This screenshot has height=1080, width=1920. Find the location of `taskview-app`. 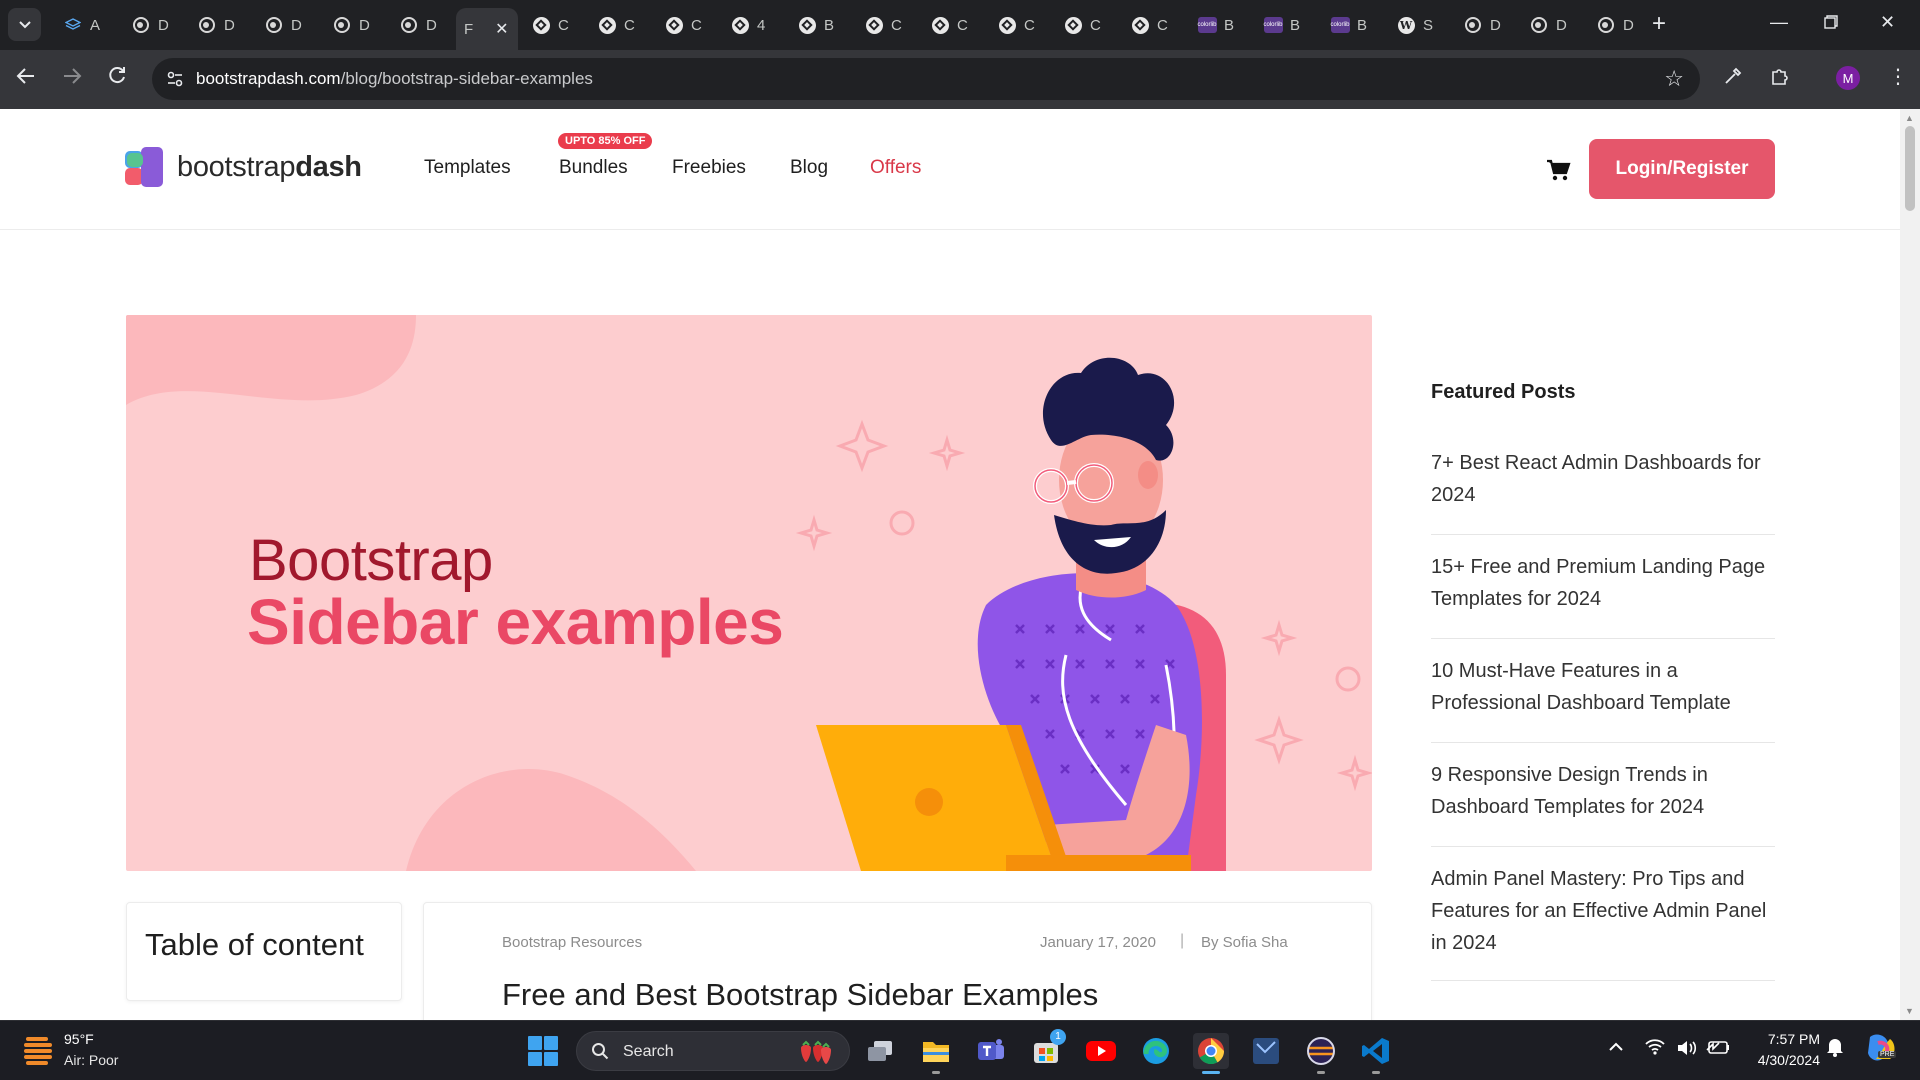

taskview-app is located at coordinates (880, 1051).